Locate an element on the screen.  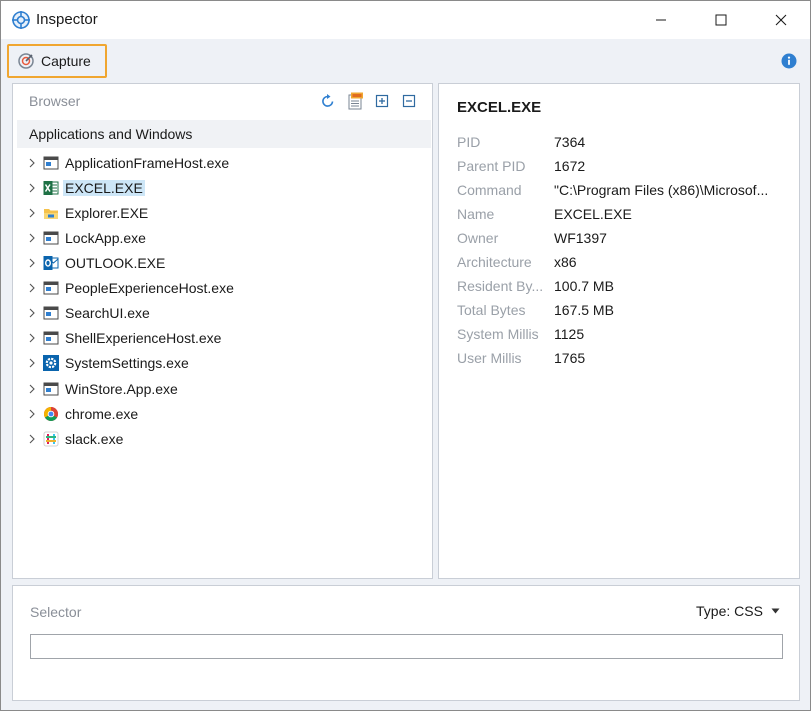
selector-input is located at coordinates (406, 646).